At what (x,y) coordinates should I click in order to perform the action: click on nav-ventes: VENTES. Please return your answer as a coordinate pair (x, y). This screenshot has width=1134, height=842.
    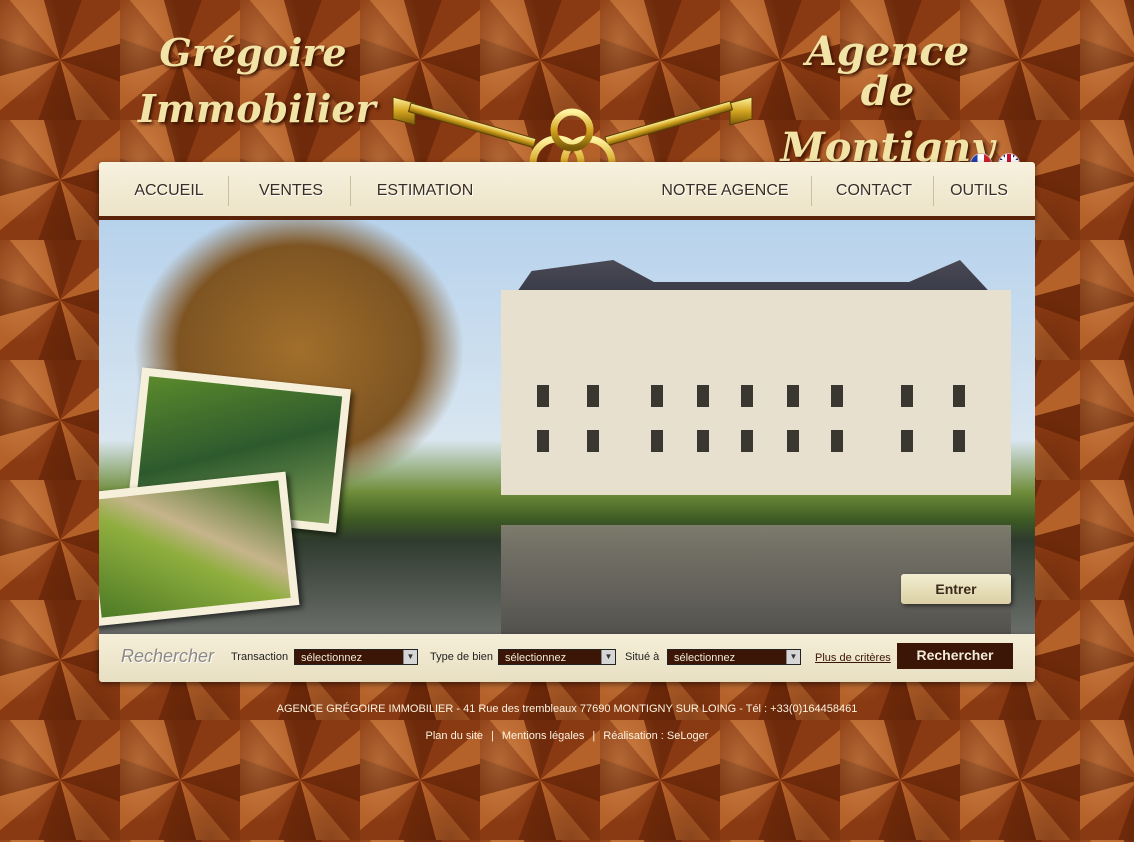
    Looking at the image, I should click on (291, 189).